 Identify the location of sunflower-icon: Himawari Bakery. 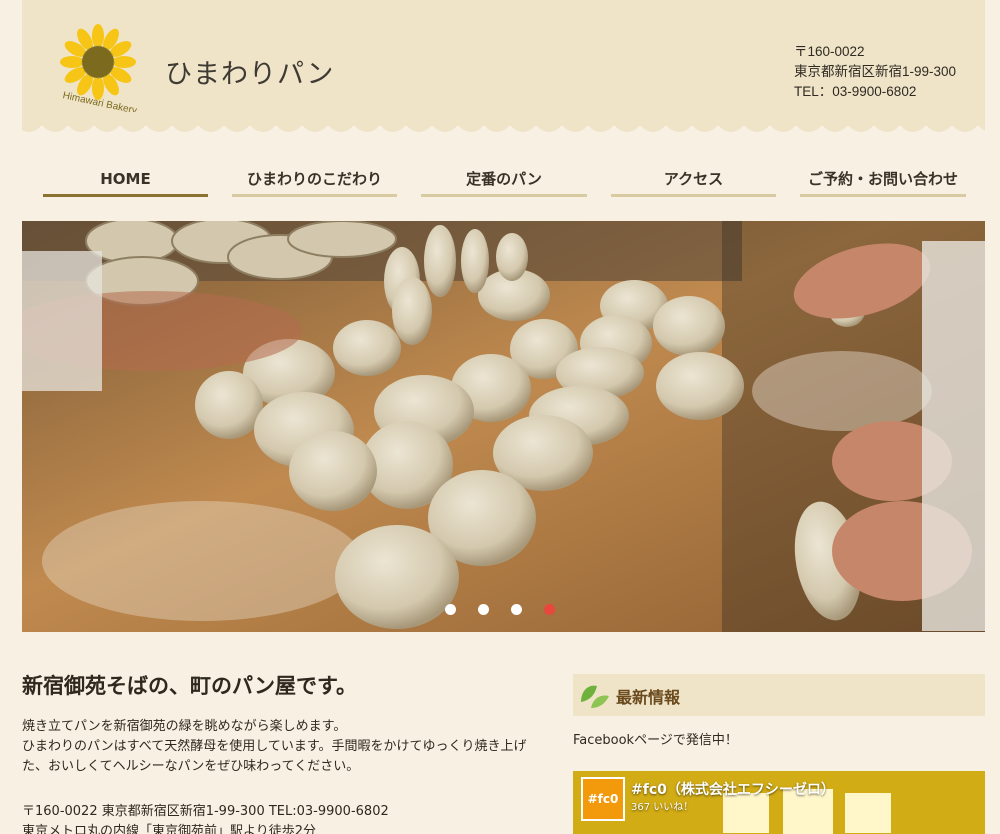
(99, 70).